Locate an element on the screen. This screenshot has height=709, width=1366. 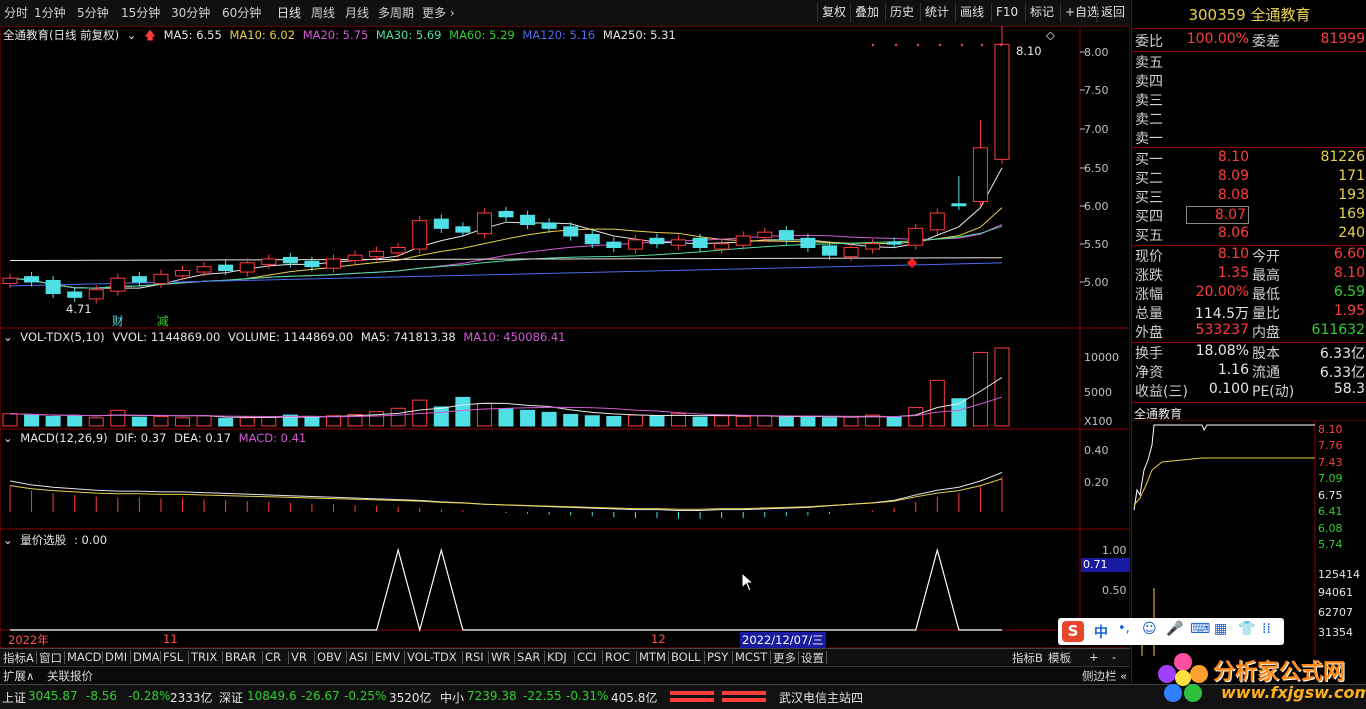
indicator-tab: SAR is located at coordinates (528, 657).